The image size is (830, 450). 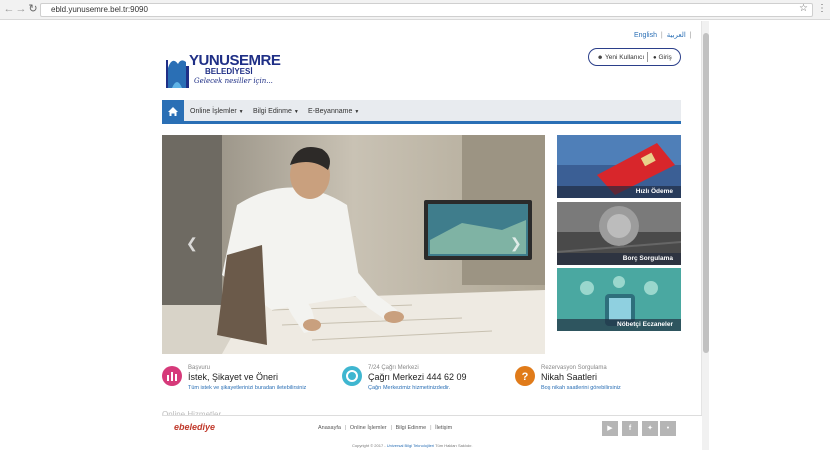 What do you see at coordinates (199, 368) in the screenshot?
I see `service-sub: Başvuru` at bounding box center [199, 368].